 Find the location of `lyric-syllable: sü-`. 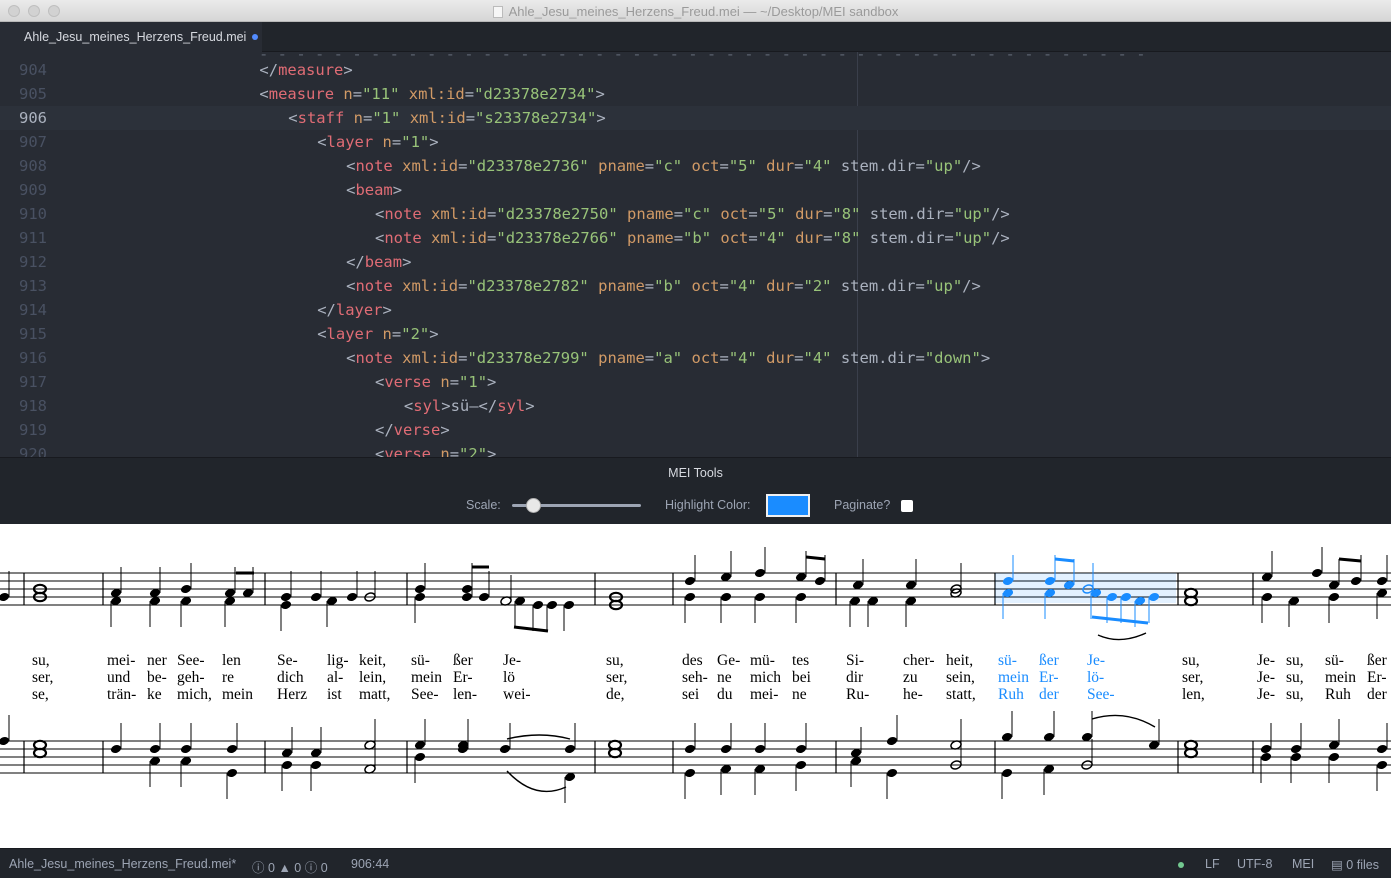

lyric-syllable: sü- is located at coordinates (1334, 660).